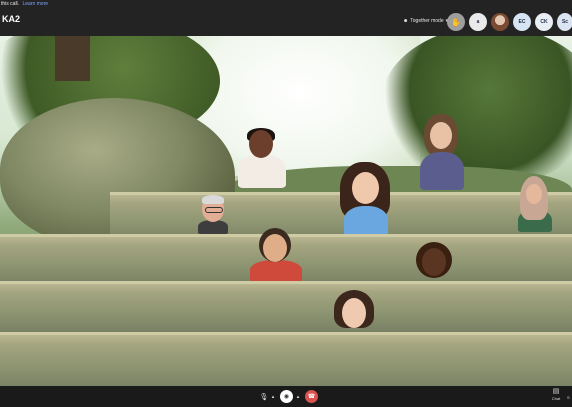 The width and height of the screenshot is (572, 407). I want to click on chat-button: ▤ Chat, so click(556, 394).